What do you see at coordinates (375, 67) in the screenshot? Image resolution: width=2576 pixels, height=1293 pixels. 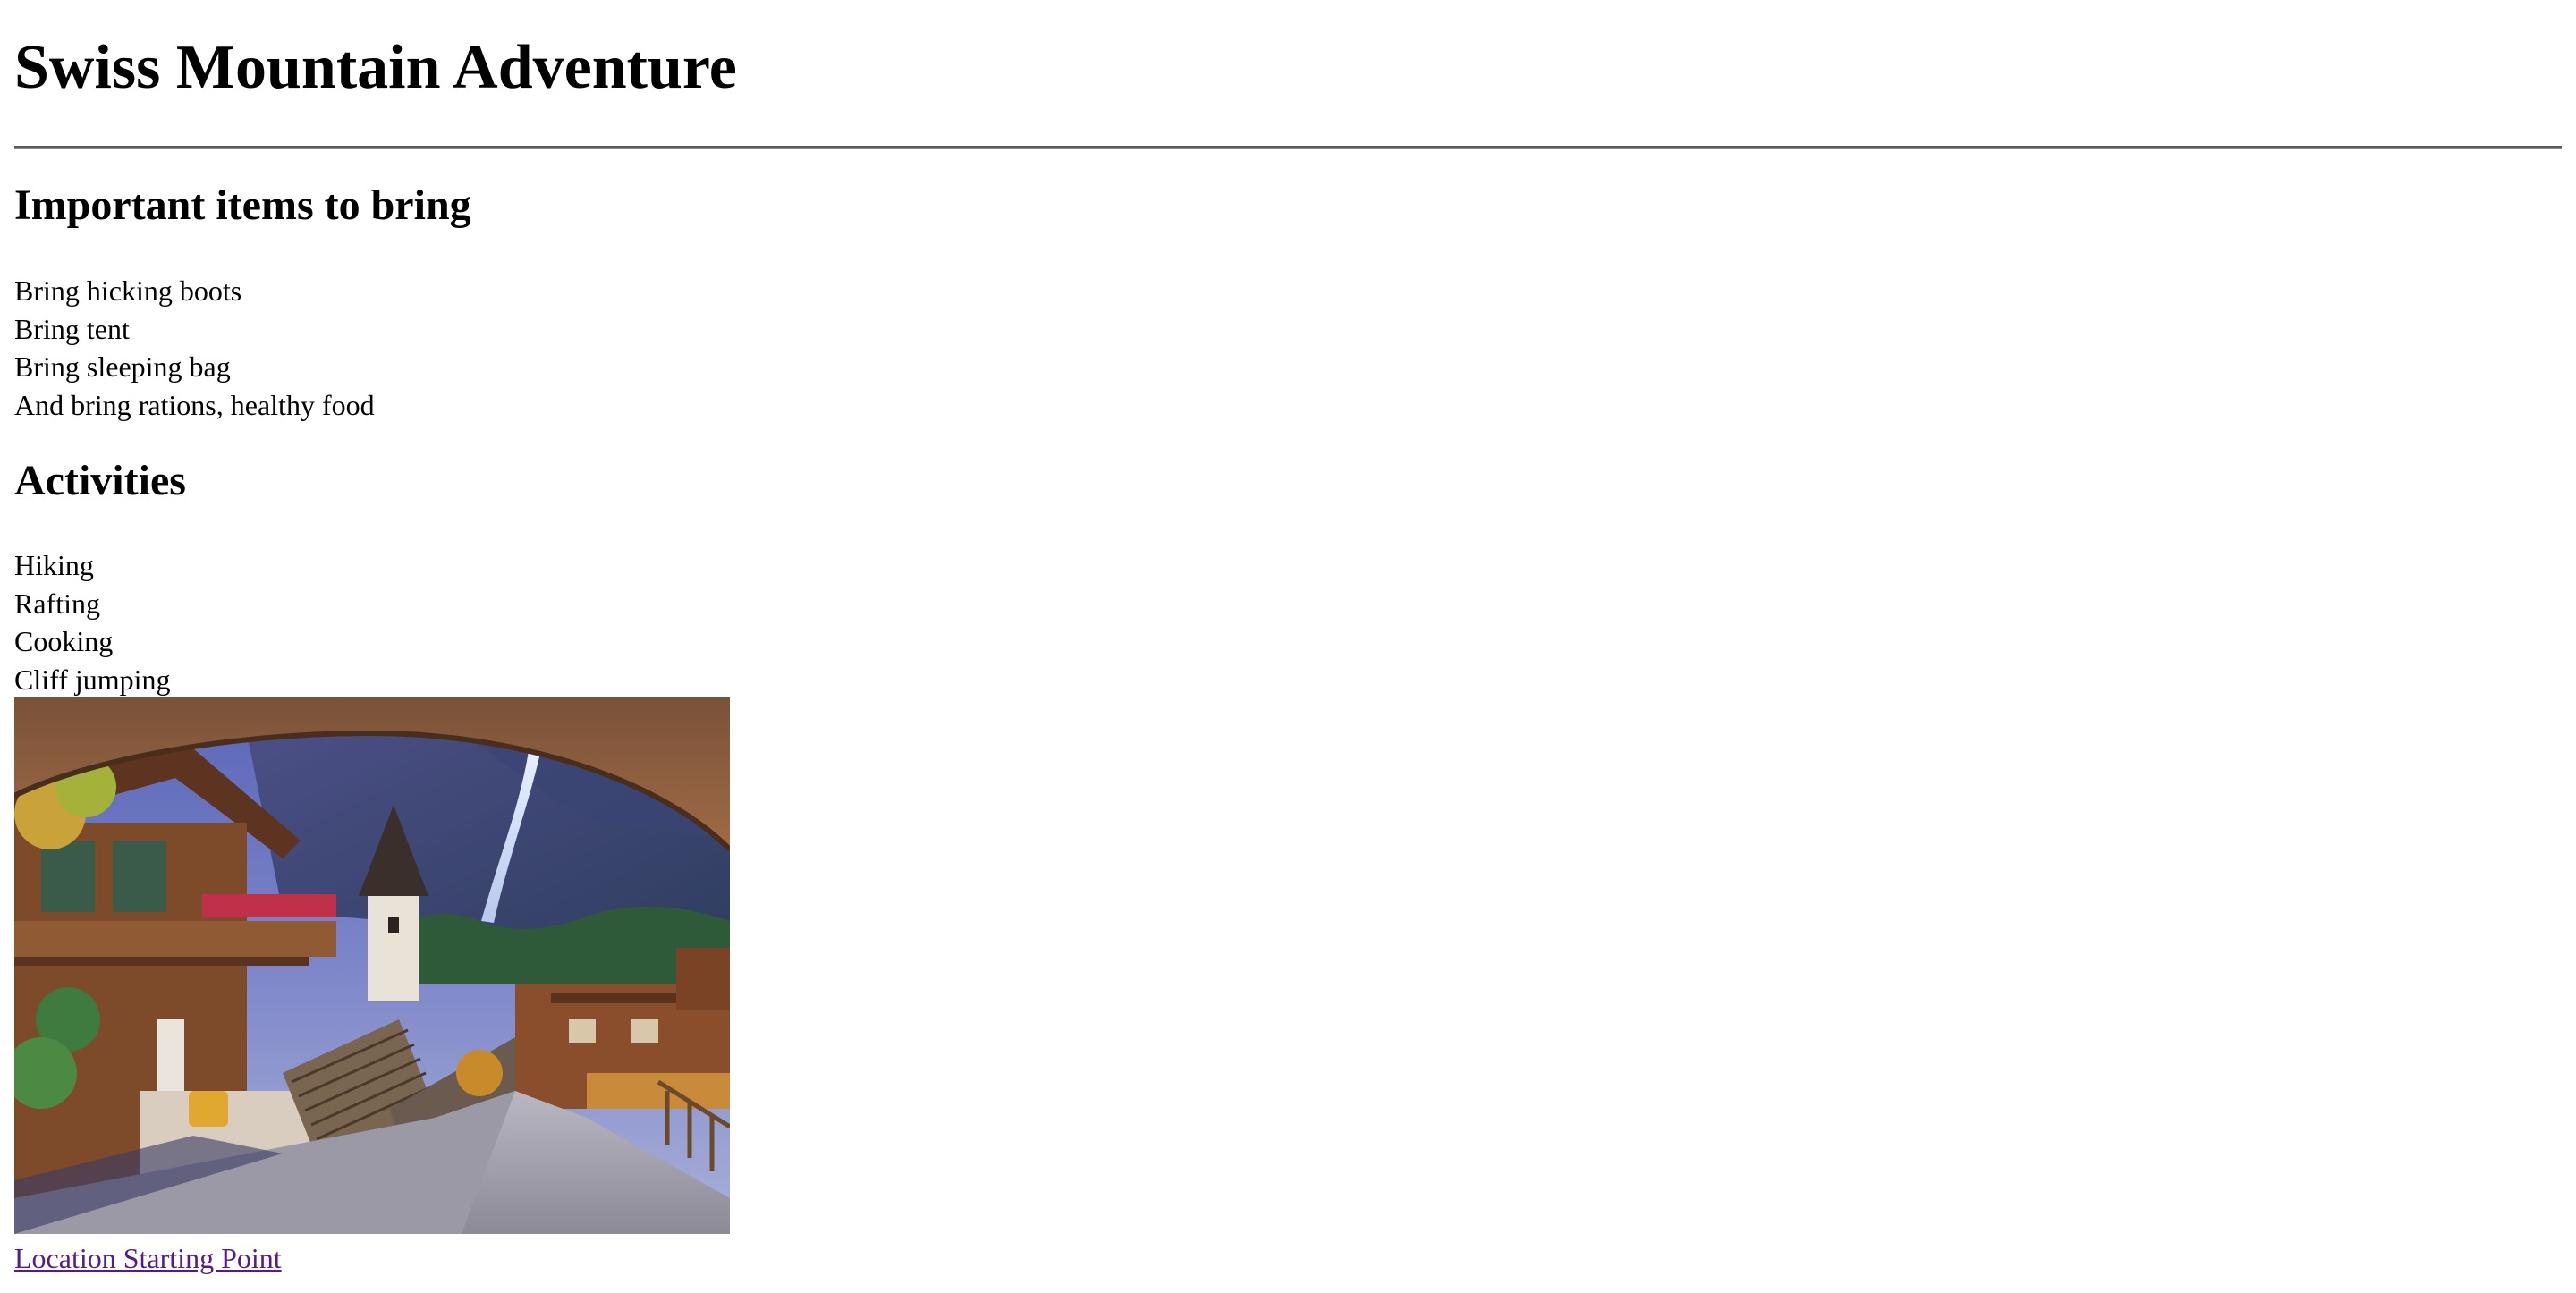 I see `page-title: Swiss Mountain Adventure` at bounding box center [375, 67].